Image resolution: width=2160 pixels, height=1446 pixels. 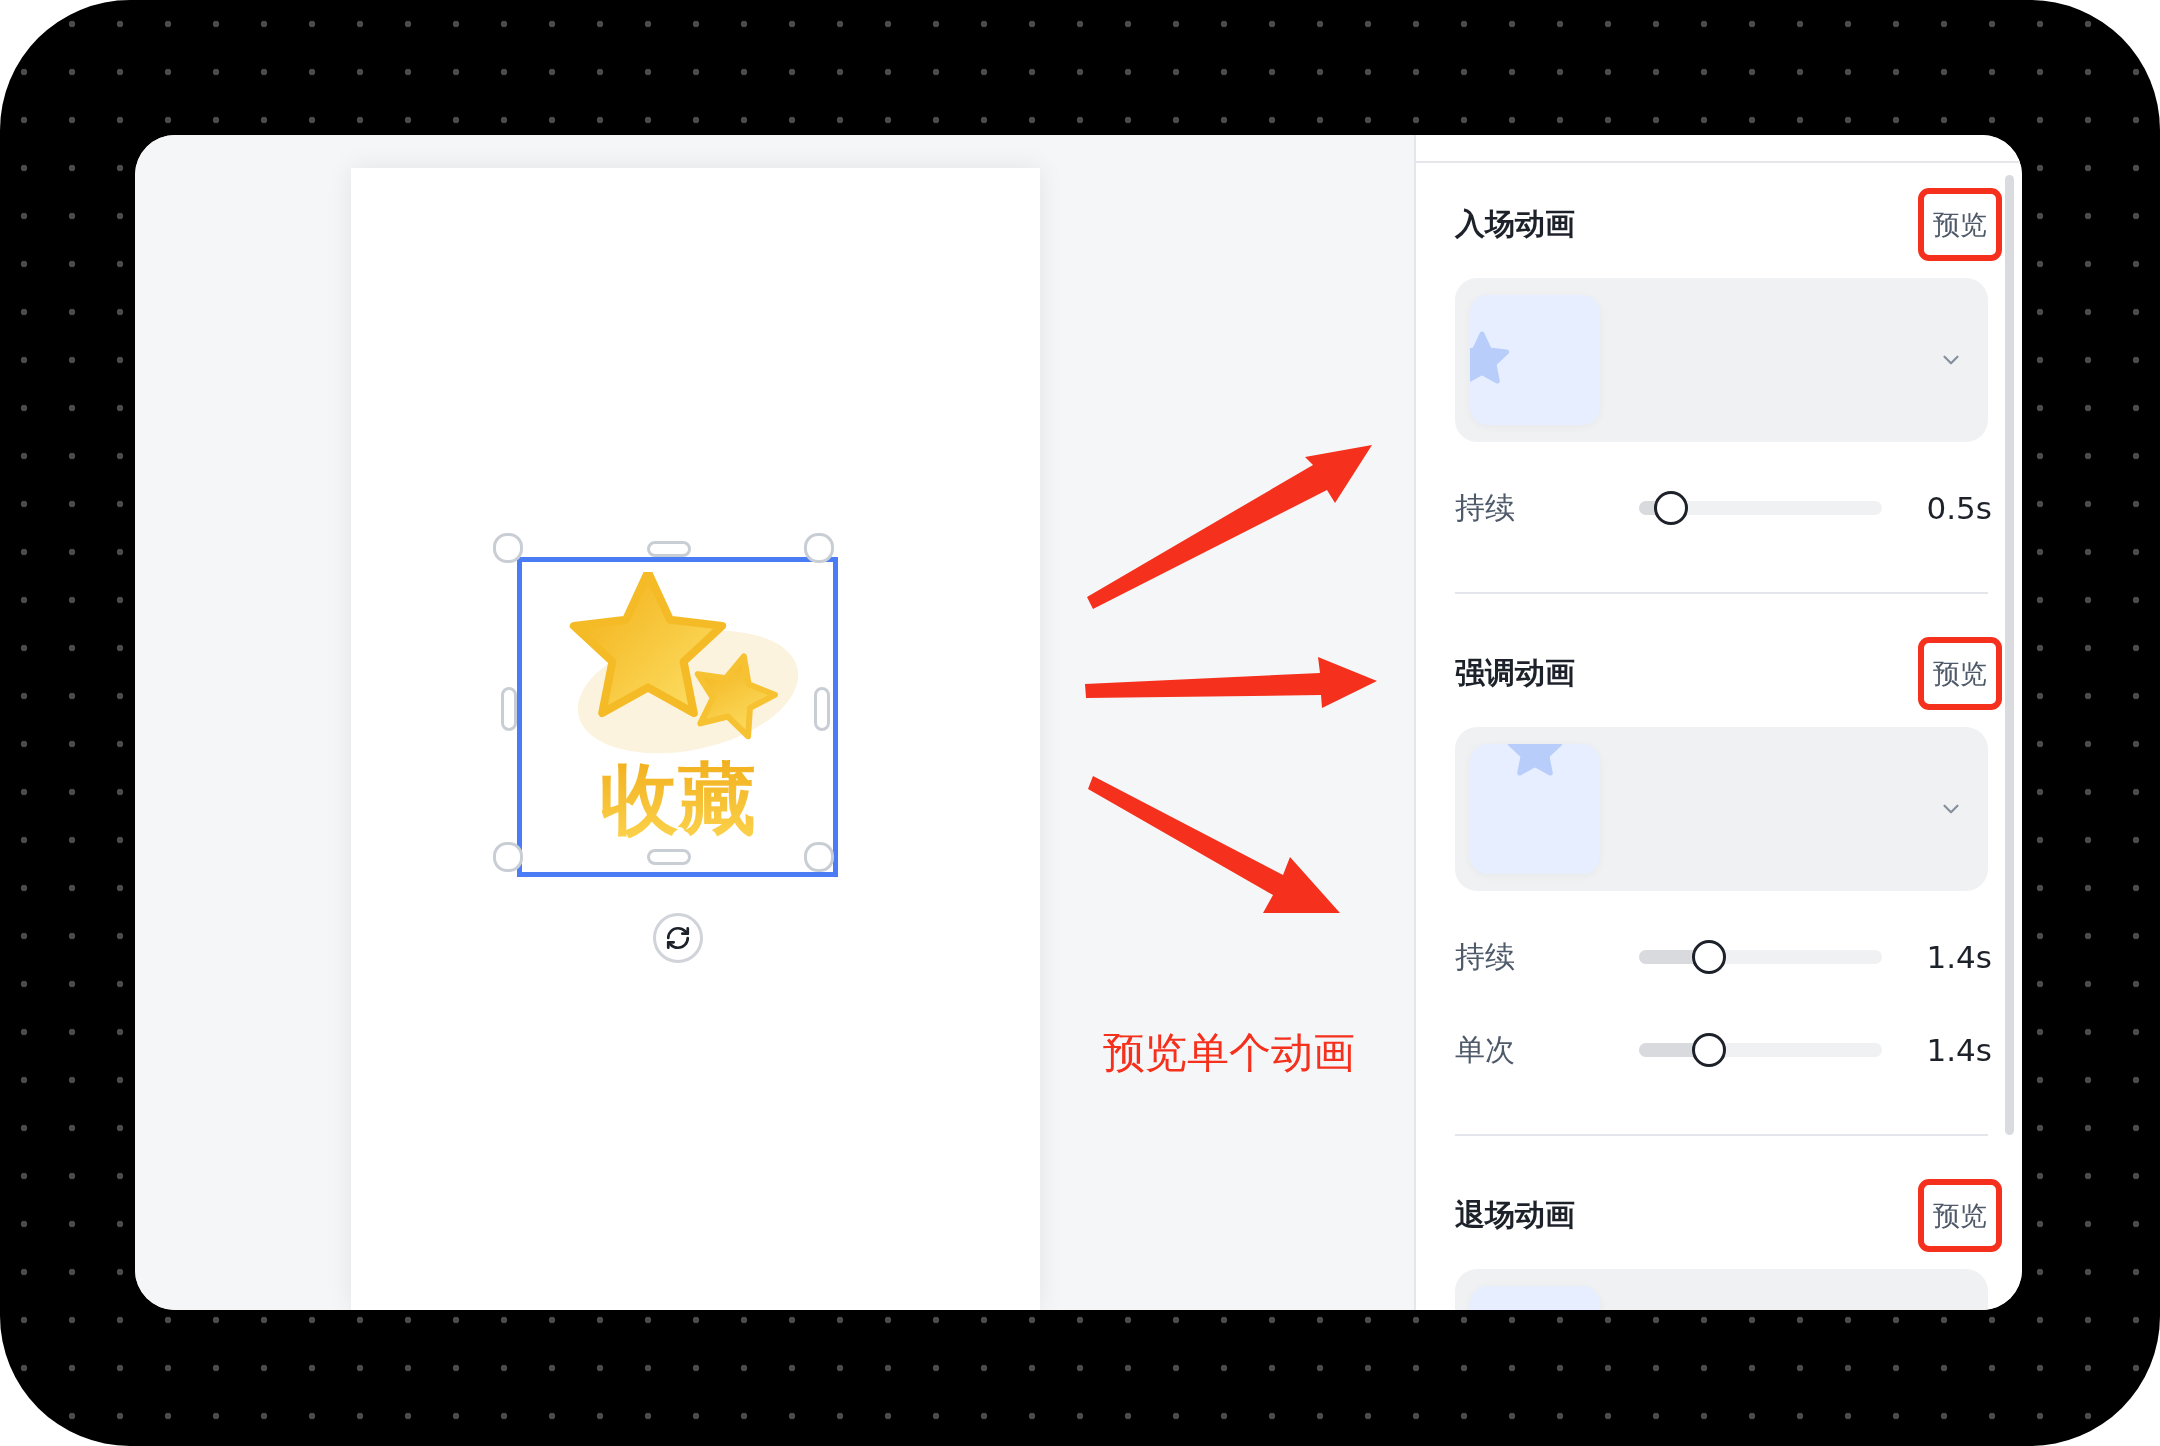 I want to click on rotate-icon, so click(x=678, y=938).